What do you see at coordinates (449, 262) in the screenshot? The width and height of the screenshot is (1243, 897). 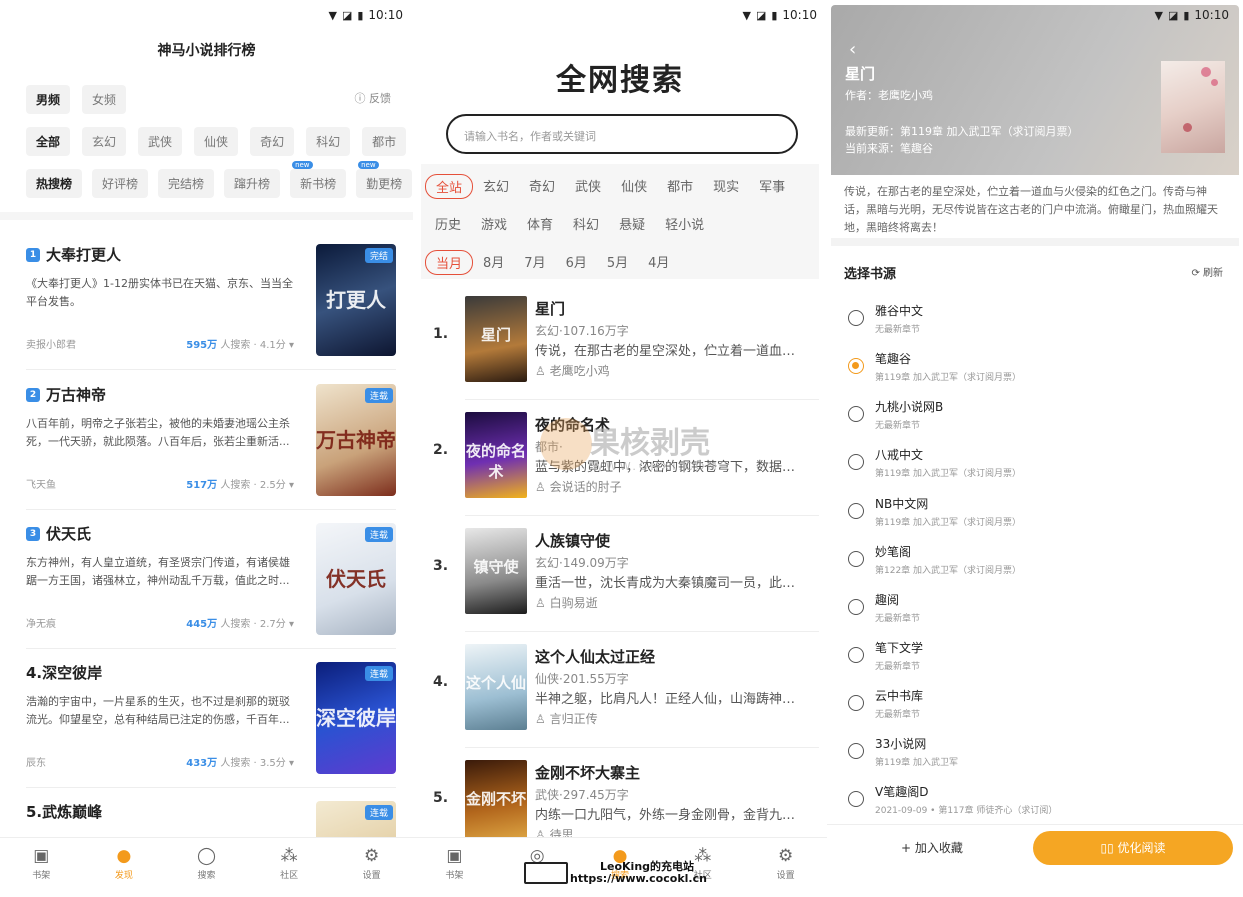 I see `filter-month-current: 当月` at bounding box center [449, 262].